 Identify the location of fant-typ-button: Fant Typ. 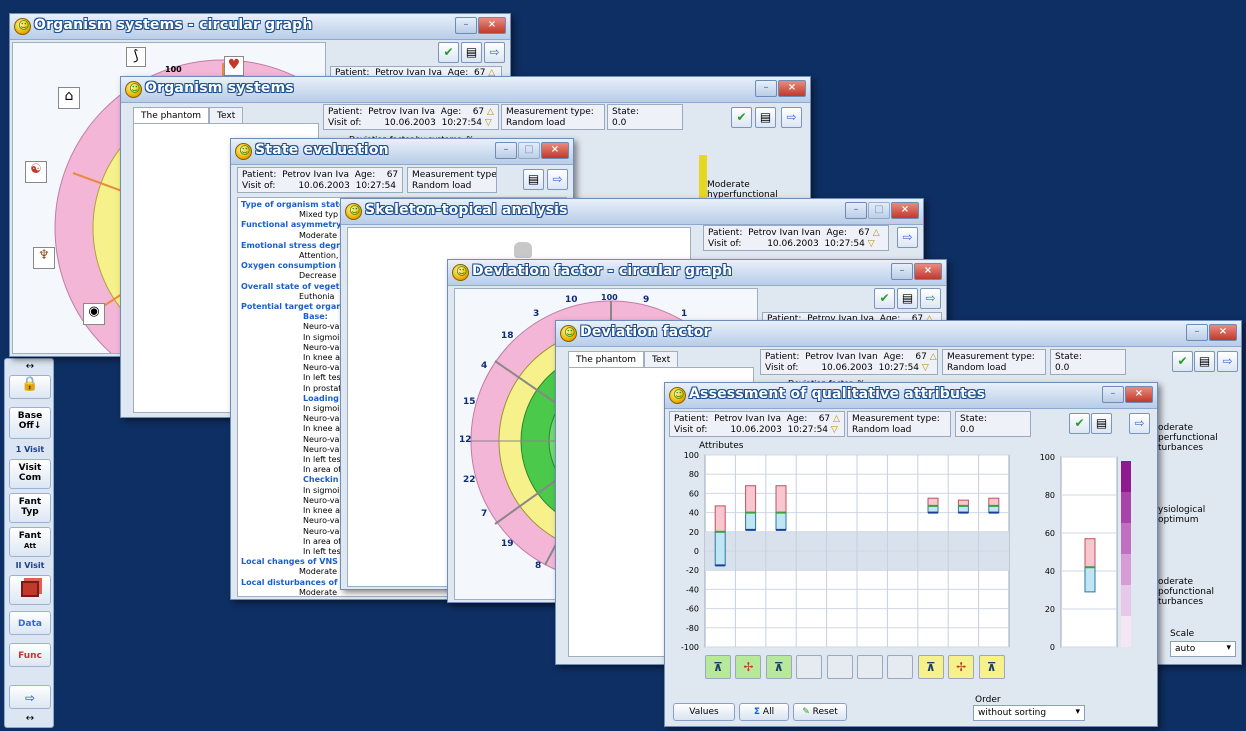
(30, 508).